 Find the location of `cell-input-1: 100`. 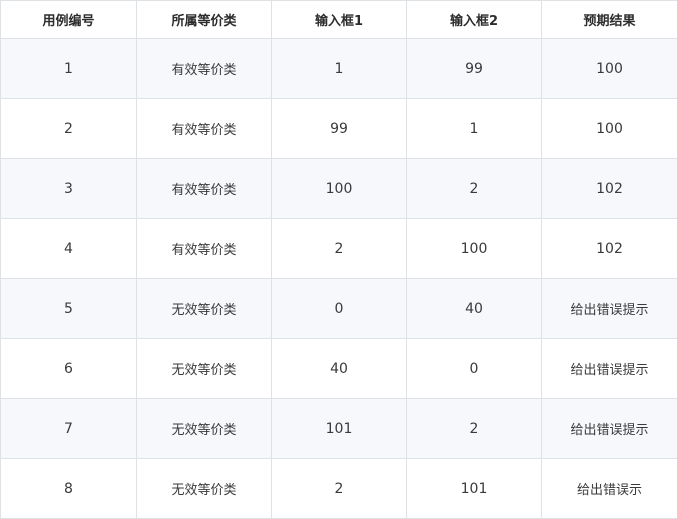

cell-input-1: 100 is located at coordinates (339, 189).